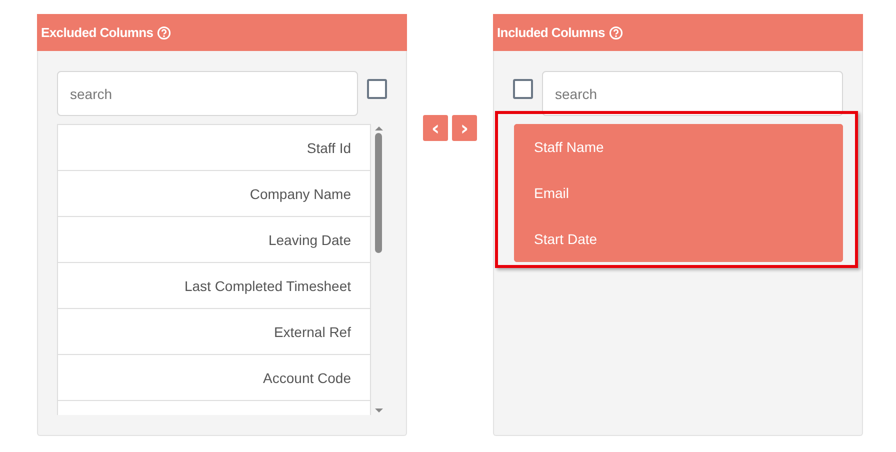 This screenshot has width=896, height=452. I want to click on column-item: Staff Id, so click(214, 148).